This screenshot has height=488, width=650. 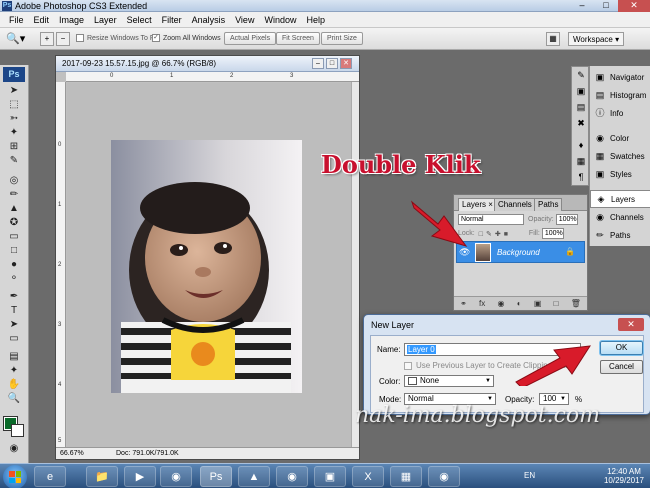 I want to click on magic-wand-icon: ✦, so click(x=14, y=133).